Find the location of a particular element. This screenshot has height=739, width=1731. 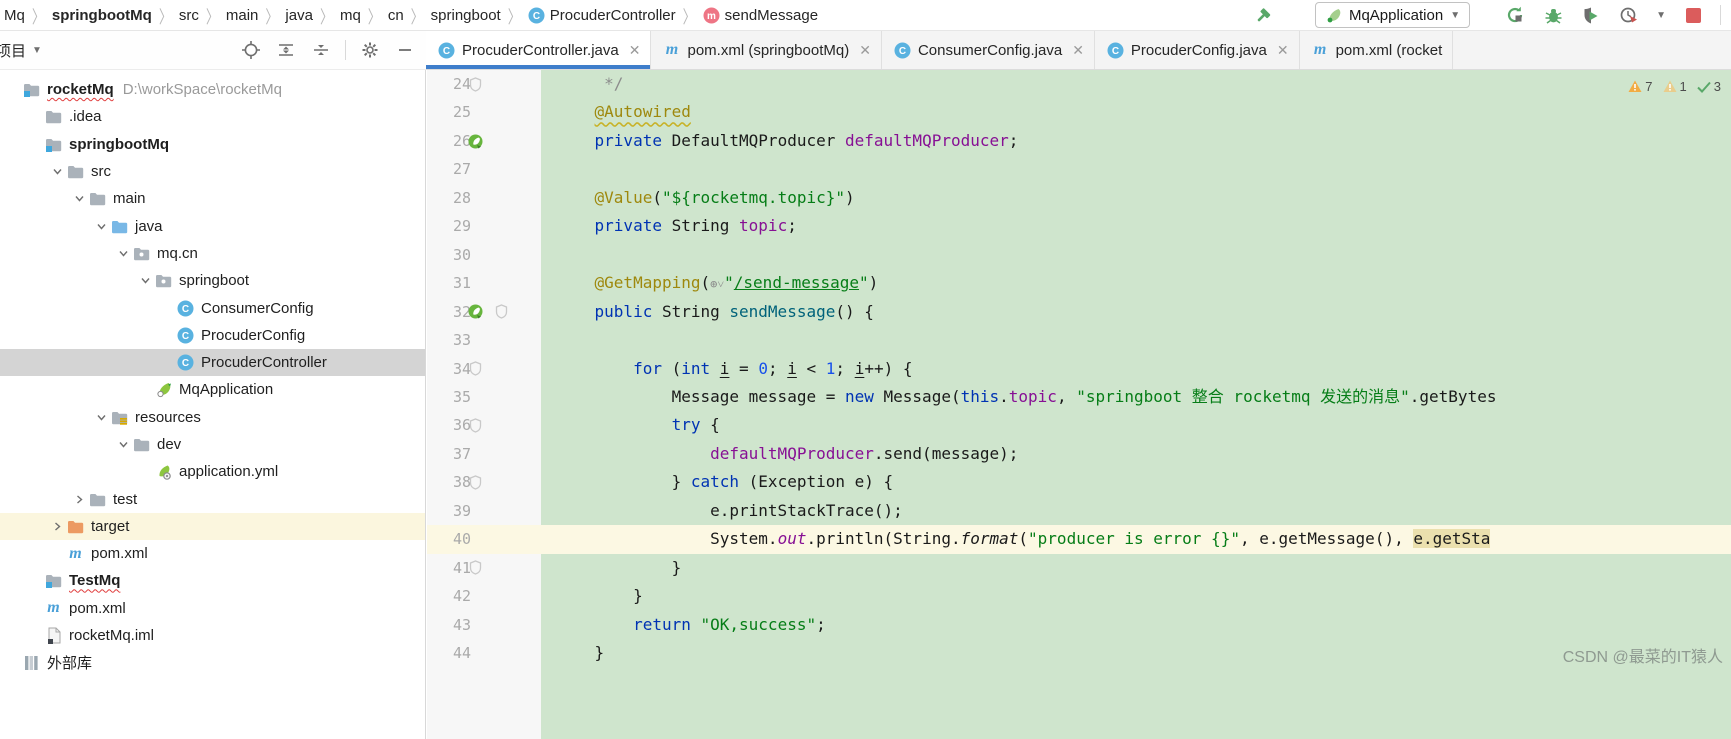

code-line-24: 24 */ is located at coordinates (1079, 84).